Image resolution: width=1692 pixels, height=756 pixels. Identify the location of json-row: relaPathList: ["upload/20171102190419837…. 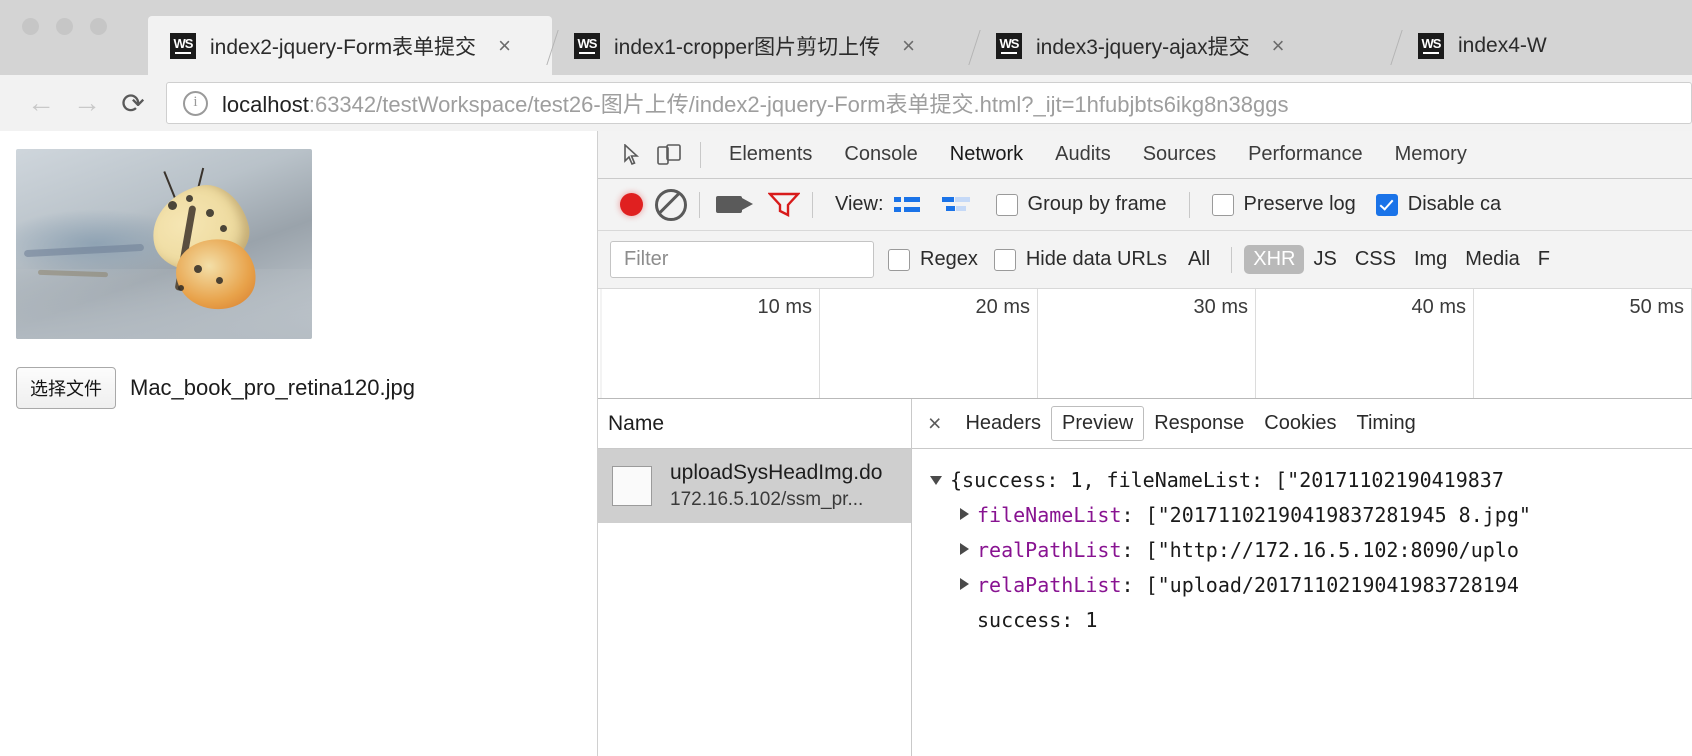
(1311, 585).